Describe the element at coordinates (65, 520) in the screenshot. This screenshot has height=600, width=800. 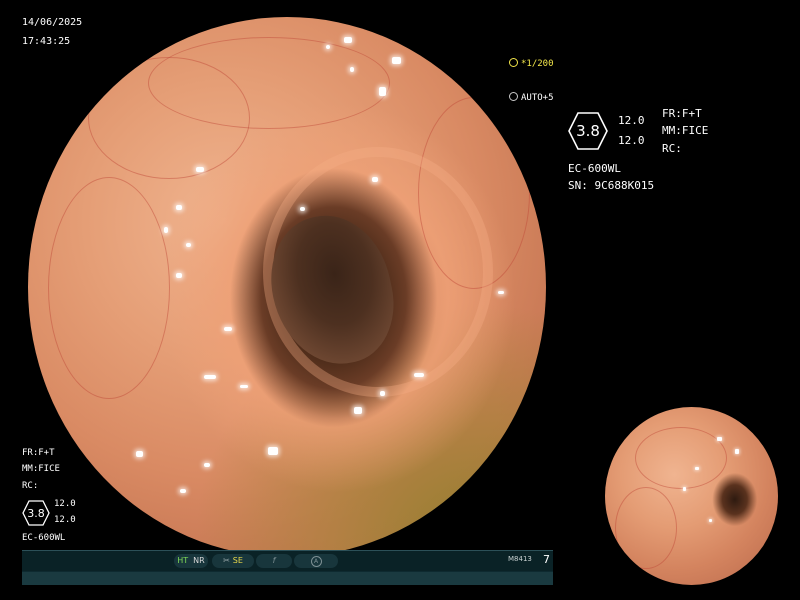
I see `left-value-2: 12.0` at that location.